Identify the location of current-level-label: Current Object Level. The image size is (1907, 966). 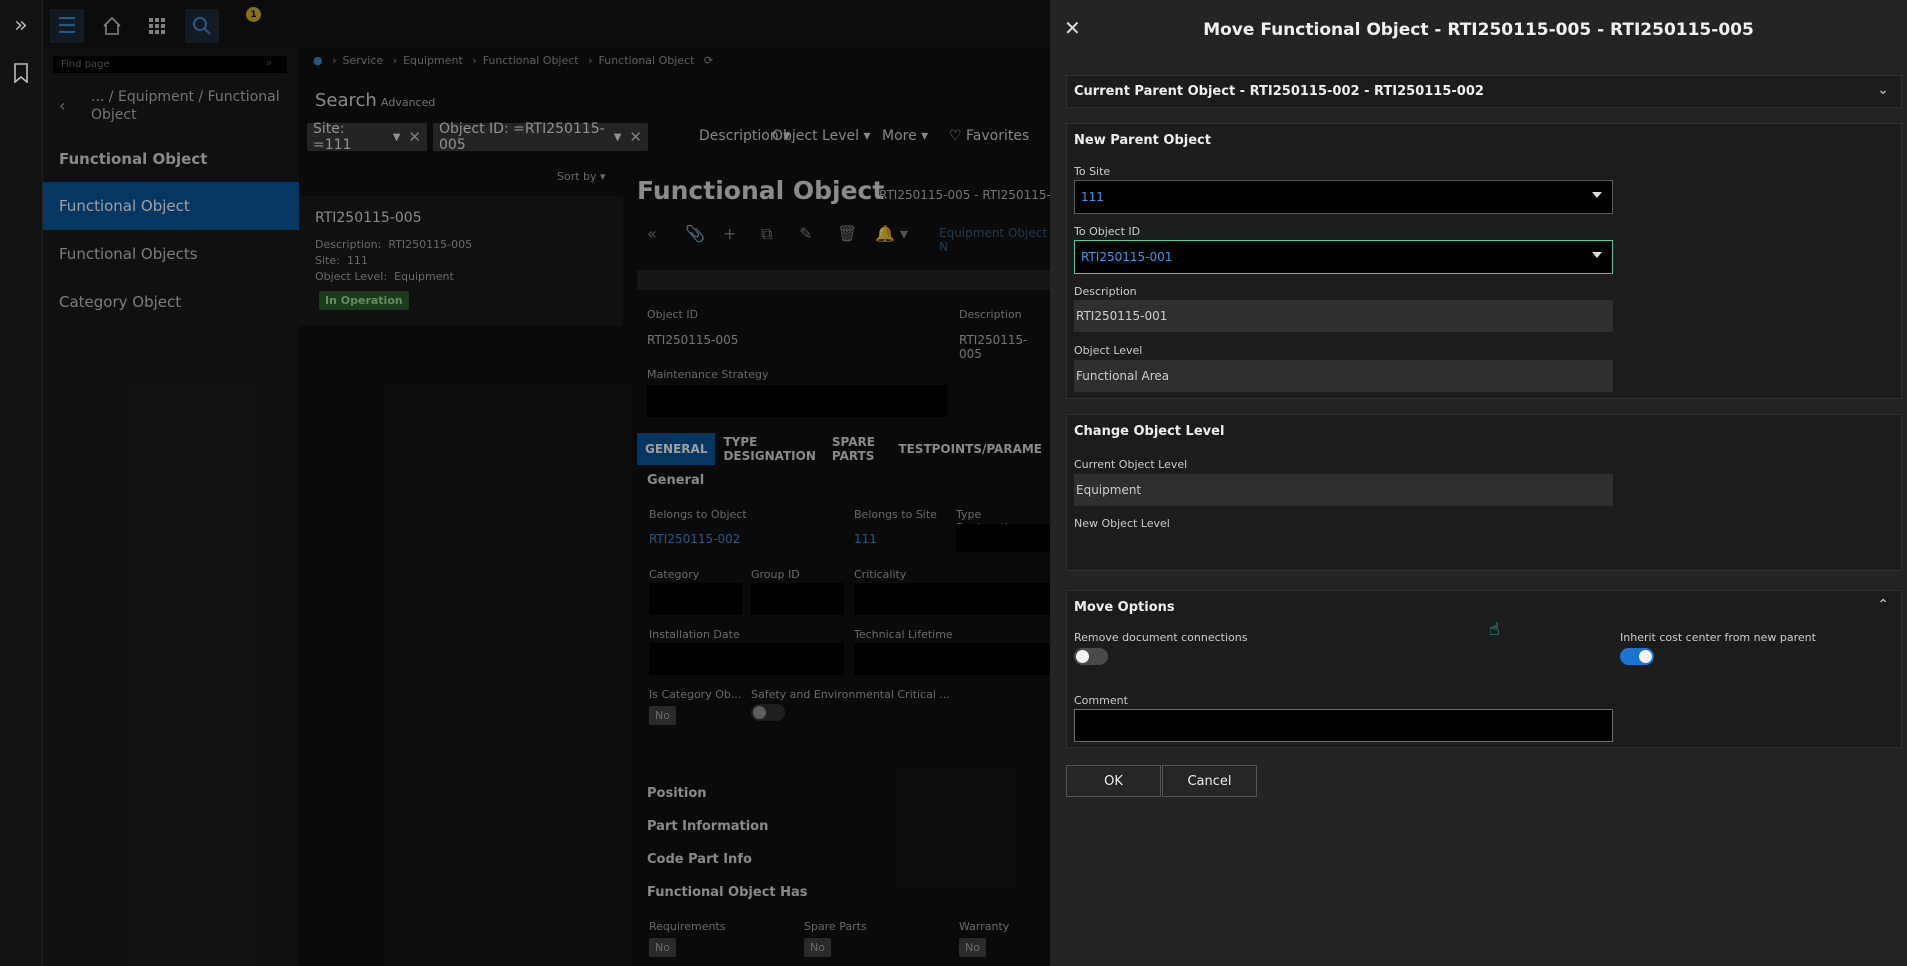
(1131, 464).